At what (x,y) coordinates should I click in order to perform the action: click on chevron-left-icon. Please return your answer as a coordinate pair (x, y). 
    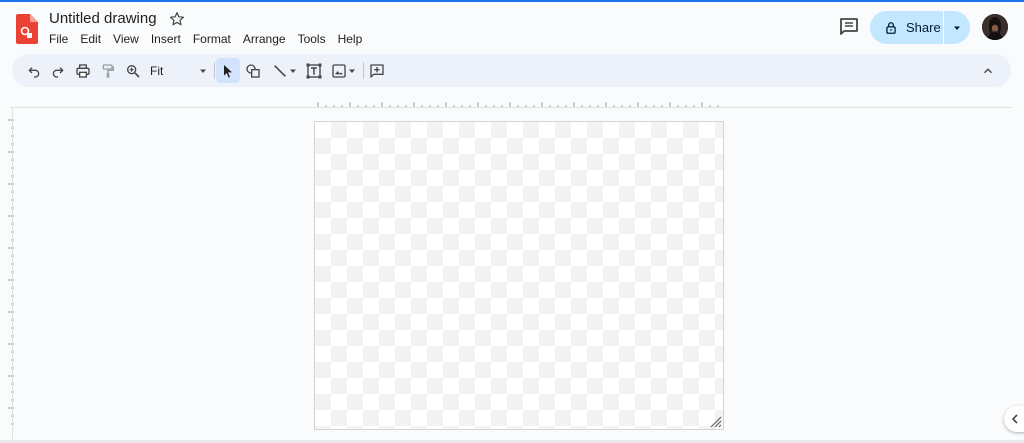
    Looking at the image, I should click on (1014, 419).